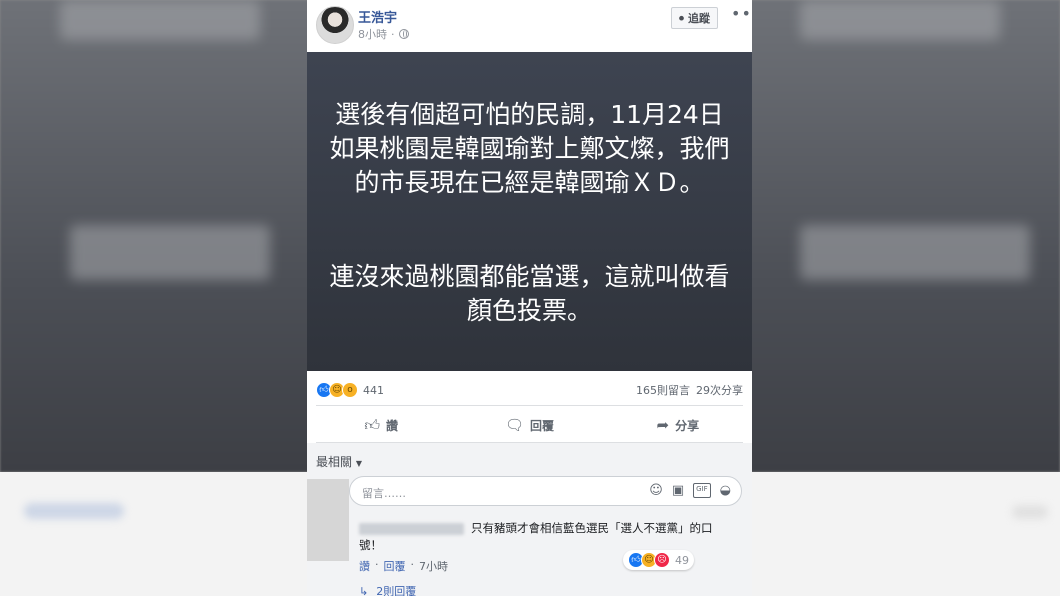 This screenshot has width=1060, height=596. Describe the element at coordinates (335, 25) in the screenshot. I see `author-avatar` at that location.